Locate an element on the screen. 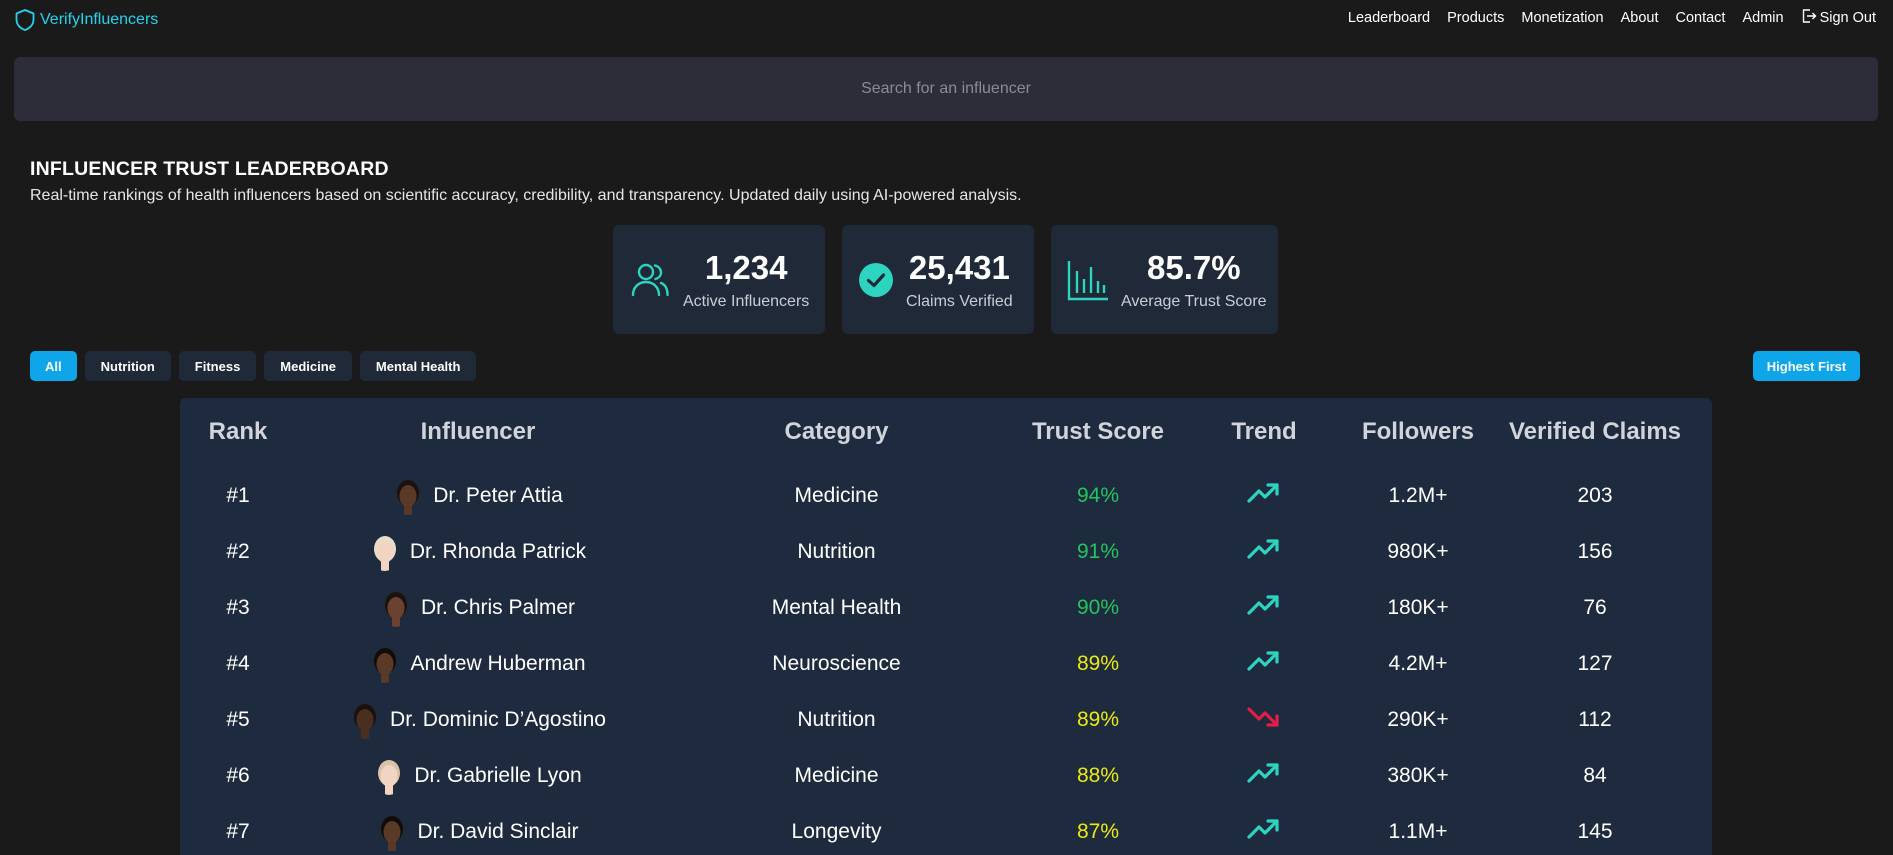  nav-link-leaderboard: Leaderboard is located at coordinates (1389, 18).